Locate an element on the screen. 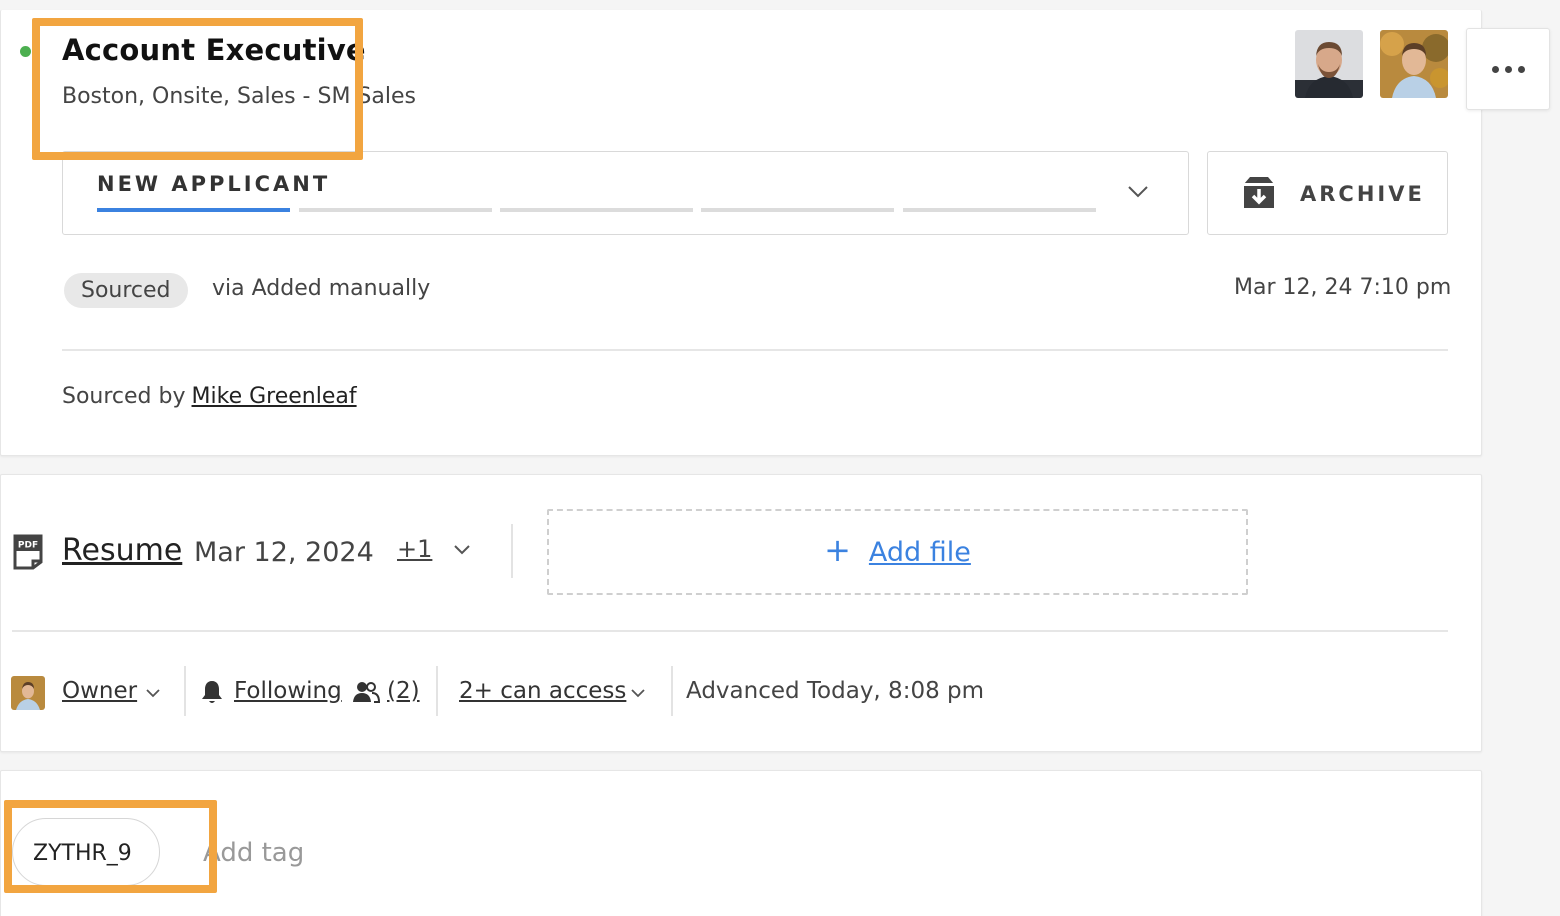 The width and height of the screenshot is (1560, 916). advanced-timestamp: Advanced Today, 8:08 pm is located at coordinates (835, 691).